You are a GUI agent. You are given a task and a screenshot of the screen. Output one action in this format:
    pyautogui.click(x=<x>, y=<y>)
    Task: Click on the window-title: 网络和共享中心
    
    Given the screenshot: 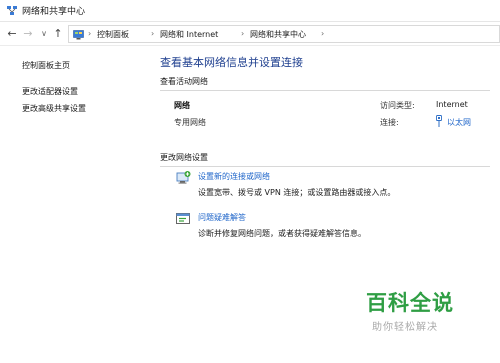 What is the action you would take?
    pyautogui.click(x=54, y=12)
    